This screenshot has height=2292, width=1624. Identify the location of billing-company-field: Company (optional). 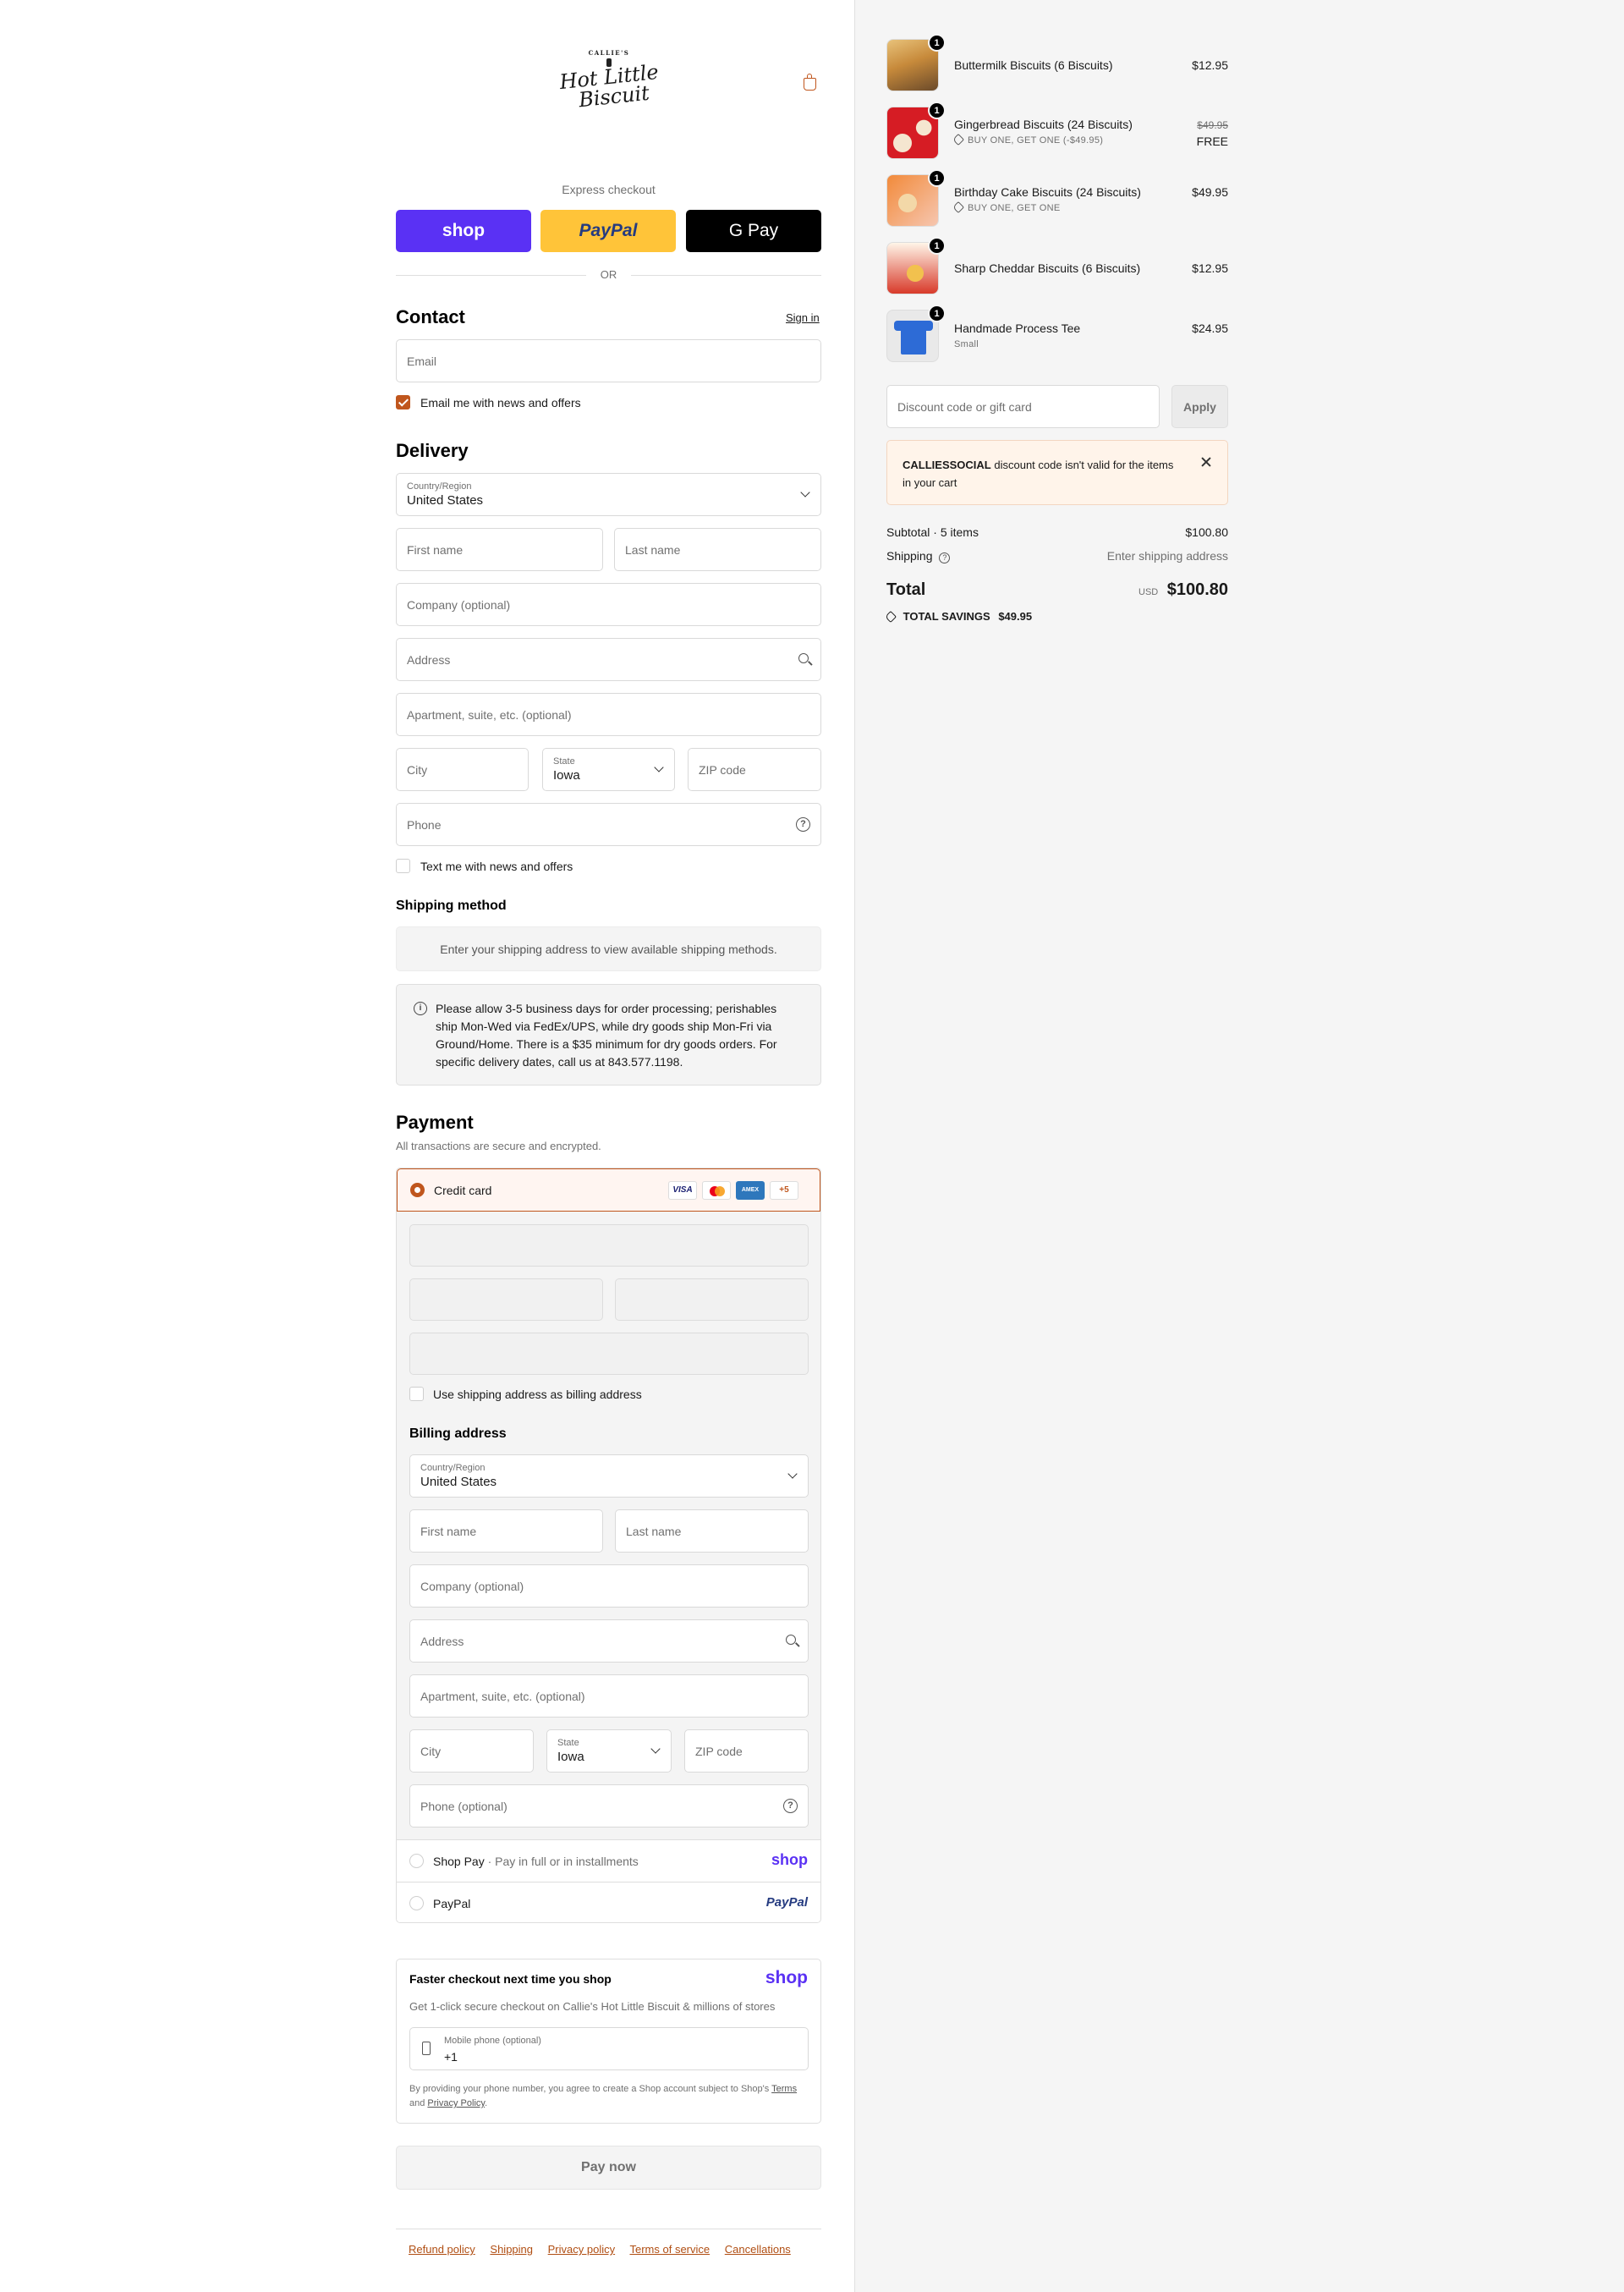
(609, 1586).